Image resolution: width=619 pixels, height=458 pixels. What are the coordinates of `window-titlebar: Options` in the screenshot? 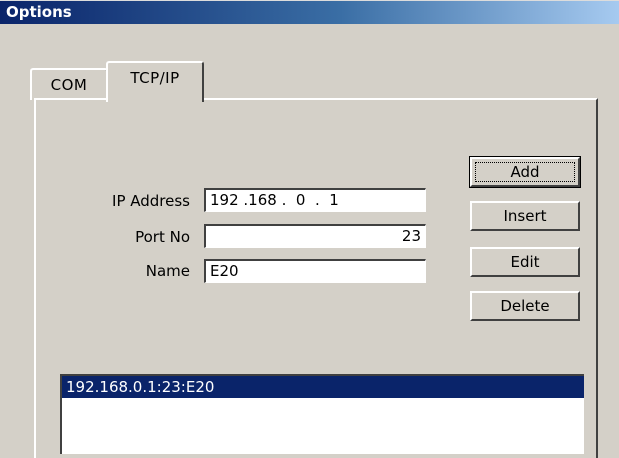 It's located at (309, 12).